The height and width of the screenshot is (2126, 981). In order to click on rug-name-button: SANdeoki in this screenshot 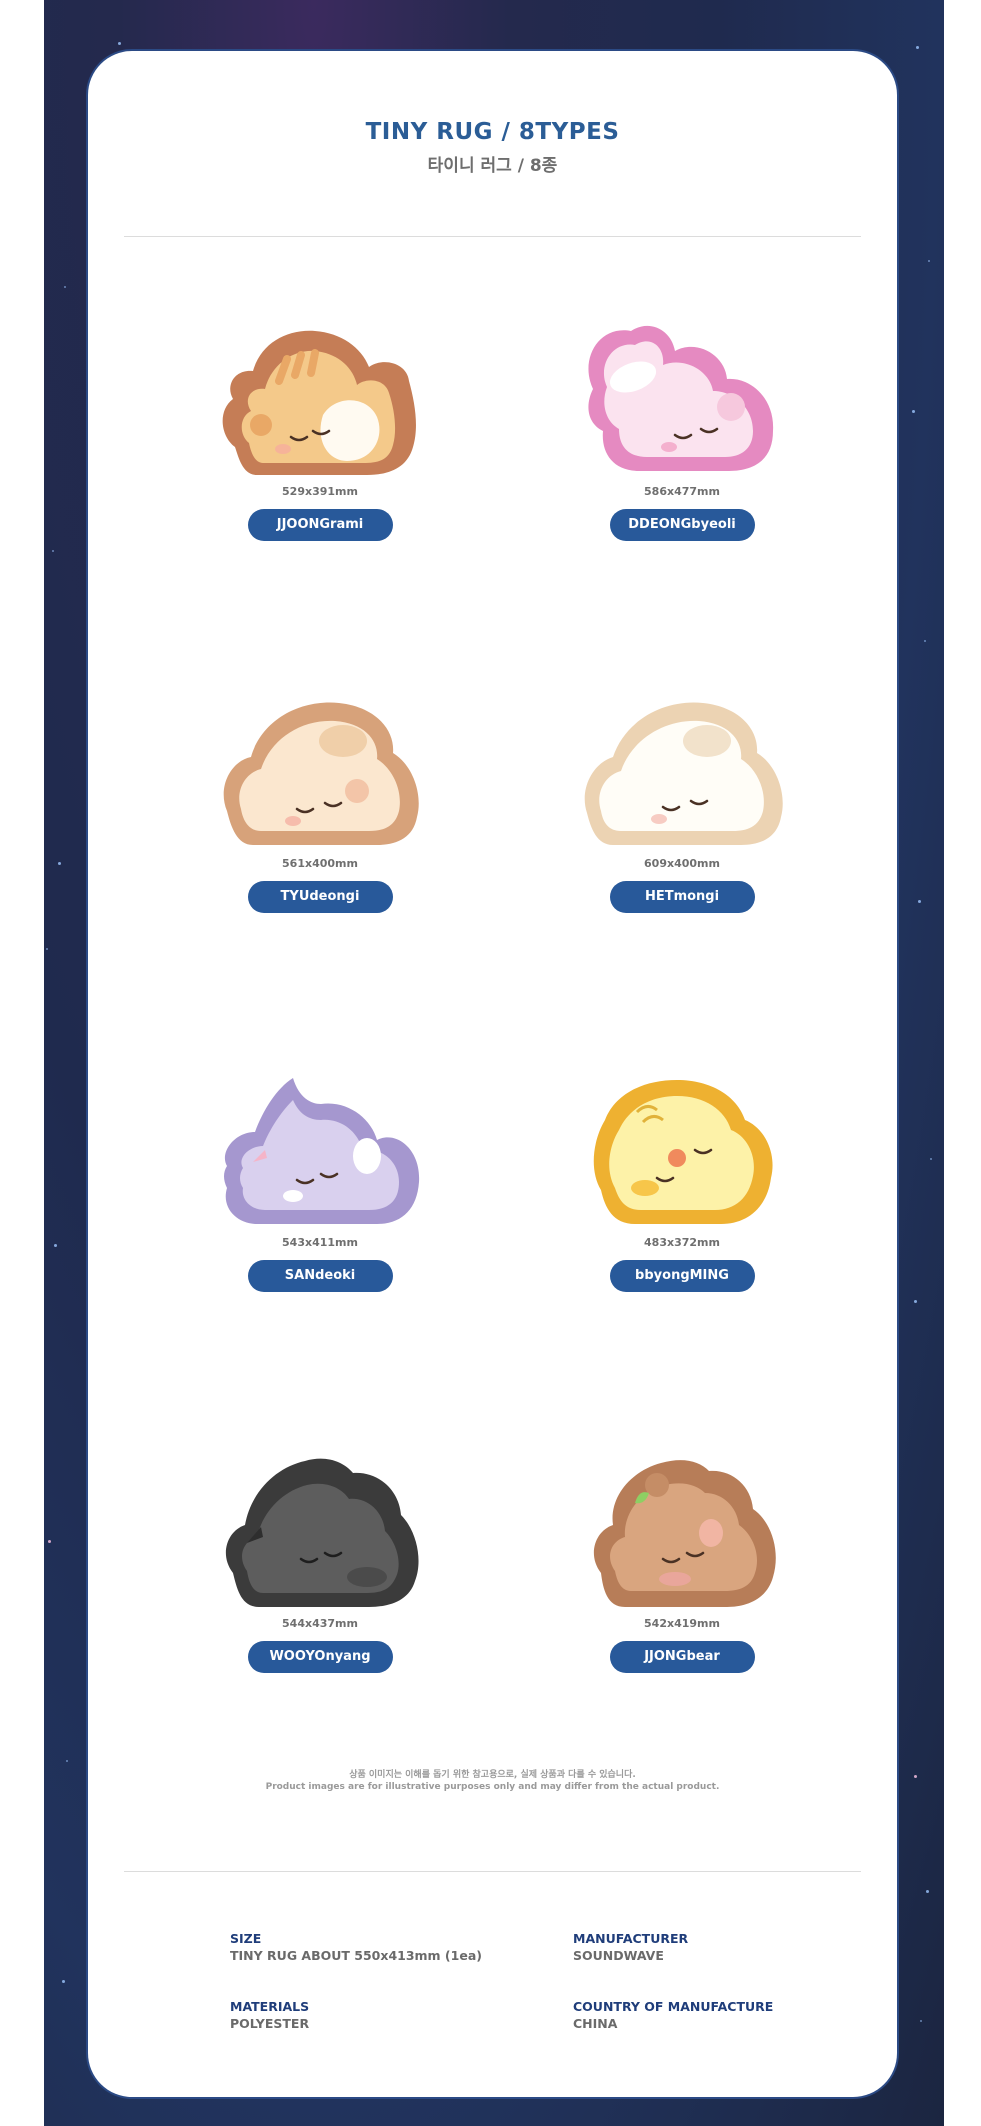, I will do `click(320, 1276)`.